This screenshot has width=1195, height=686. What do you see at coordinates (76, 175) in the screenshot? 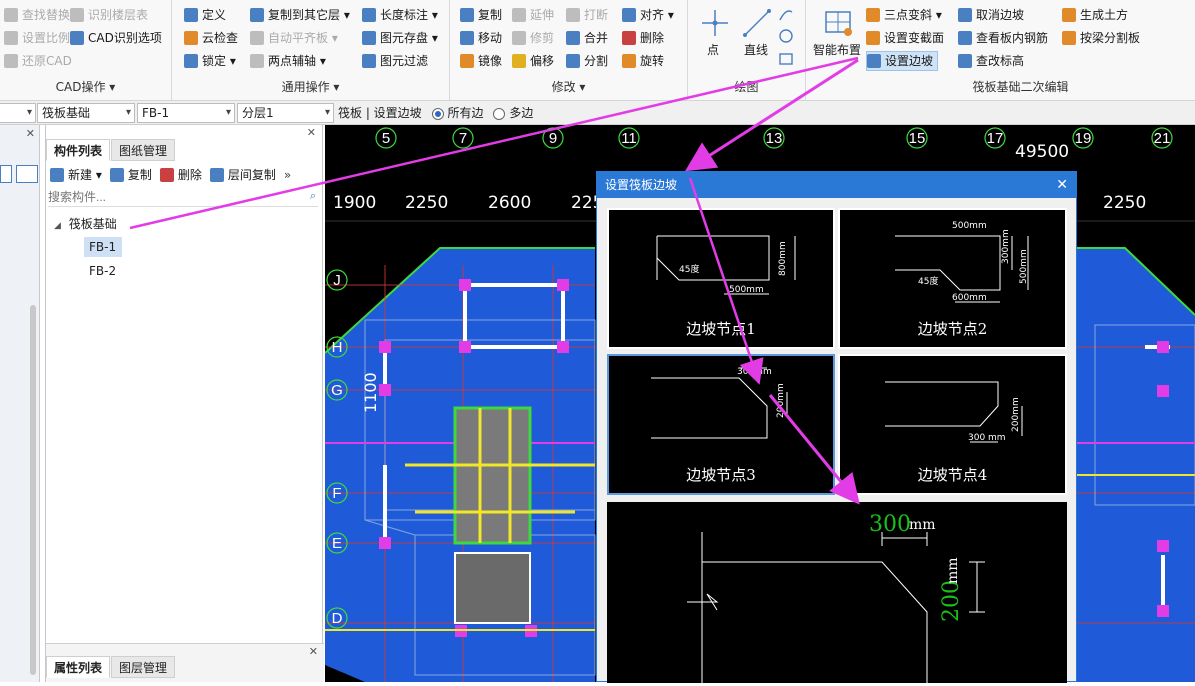
I see `new-button: 新建 ▾` at bounding box center [76, 175].